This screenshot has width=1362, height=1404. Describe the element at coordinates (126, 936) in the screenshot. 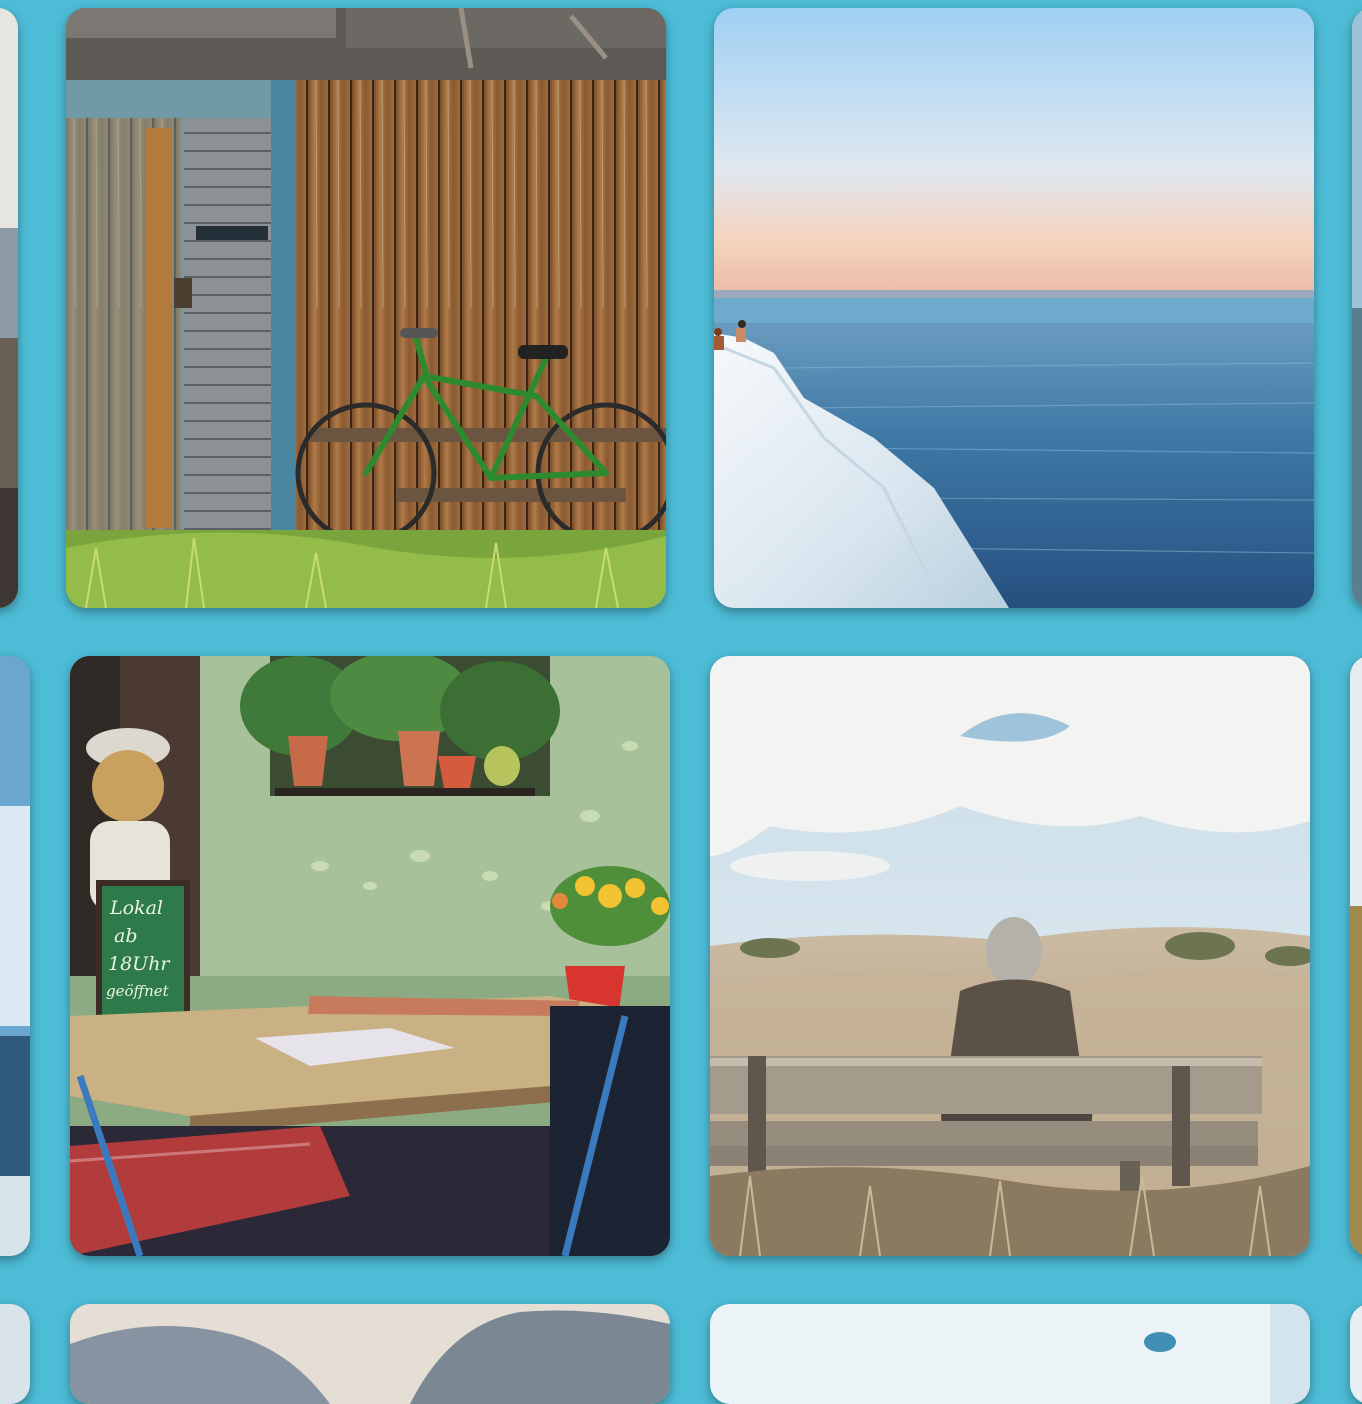

I see `chalkboard-line-2: ab` at that location.